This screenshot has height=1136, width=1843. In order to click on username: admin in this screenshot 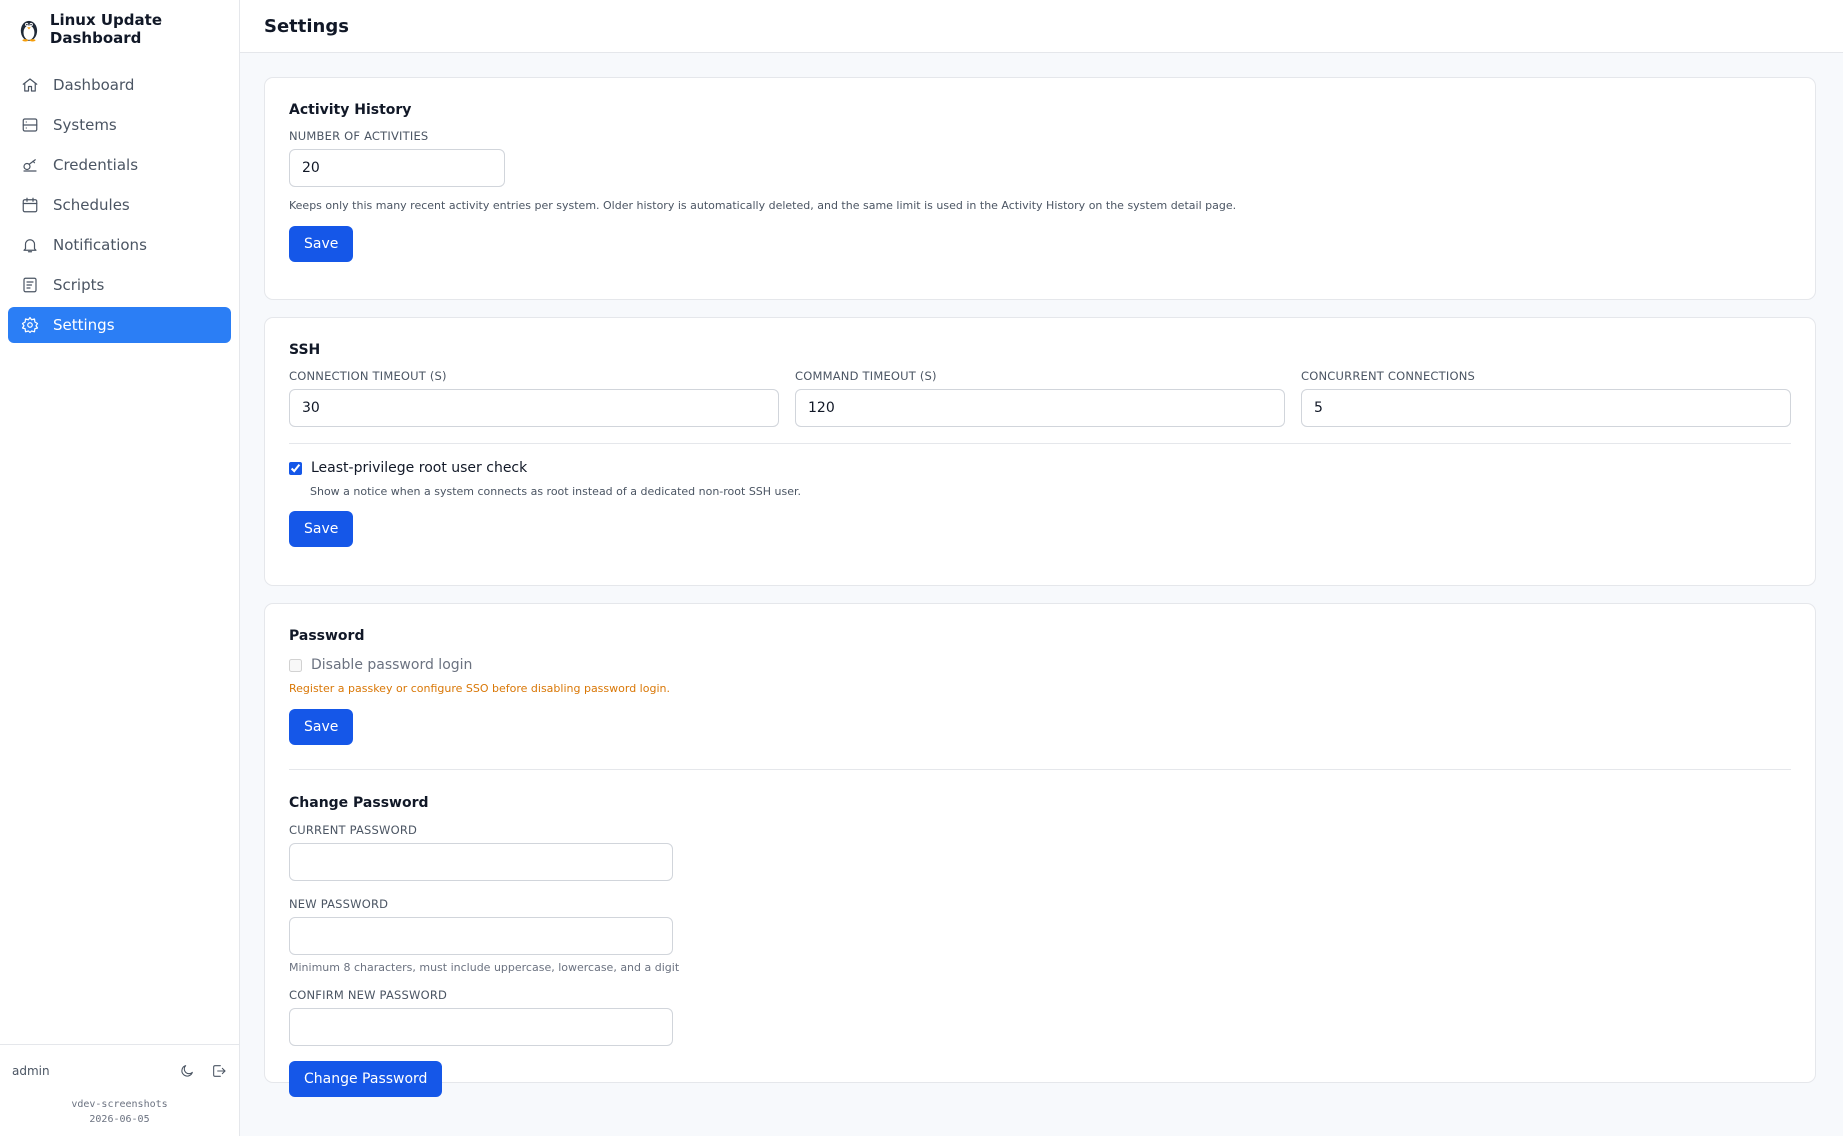, I will do `click(31, 1071)`.